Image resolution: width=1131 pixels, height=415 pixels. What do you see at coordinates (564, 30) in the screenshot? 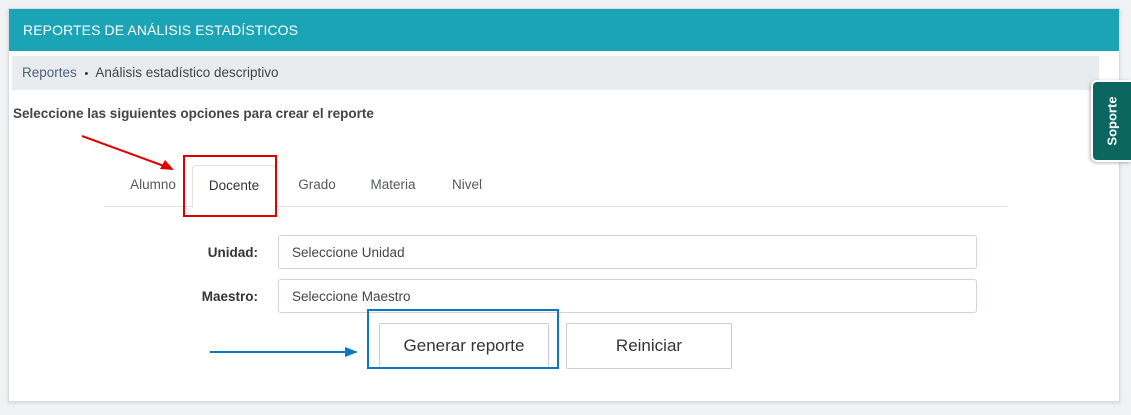
I see `panel-title: REPORTES DE ANÁLISIS ESTADÍSTICOS` at bounding box center [564, 30].